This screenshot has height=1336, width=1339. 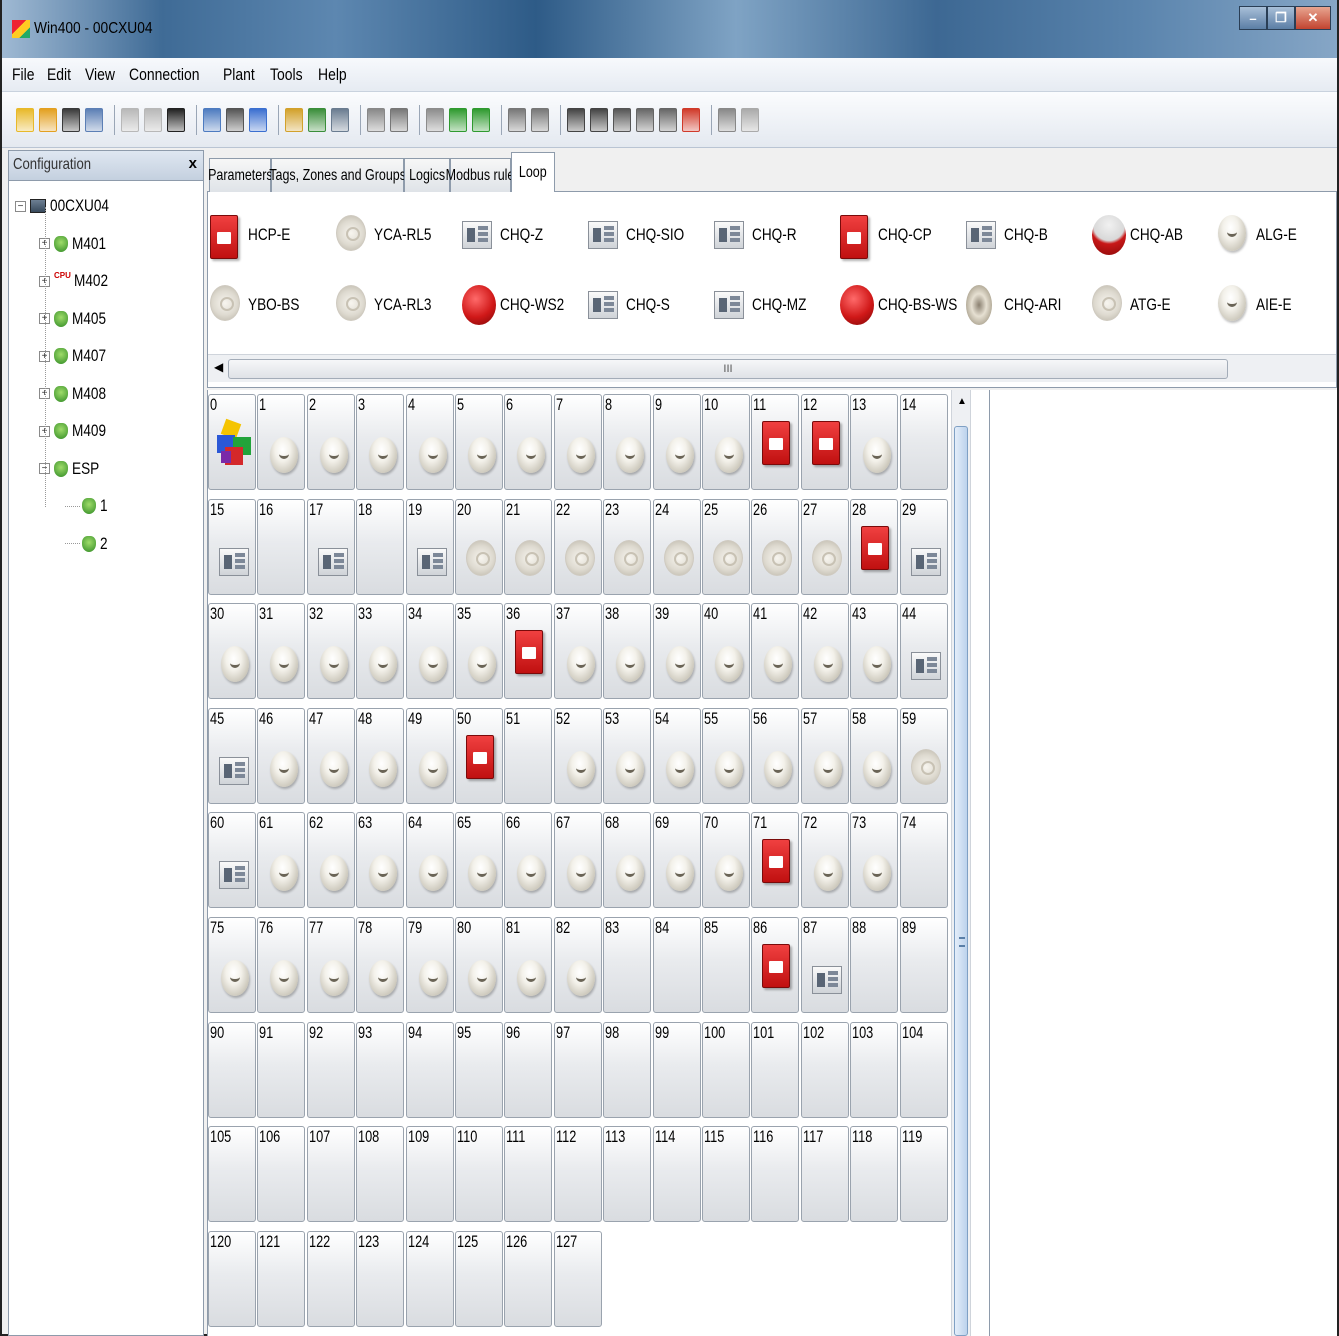 I want to click on sync-icon, so click(x=399, y=119).